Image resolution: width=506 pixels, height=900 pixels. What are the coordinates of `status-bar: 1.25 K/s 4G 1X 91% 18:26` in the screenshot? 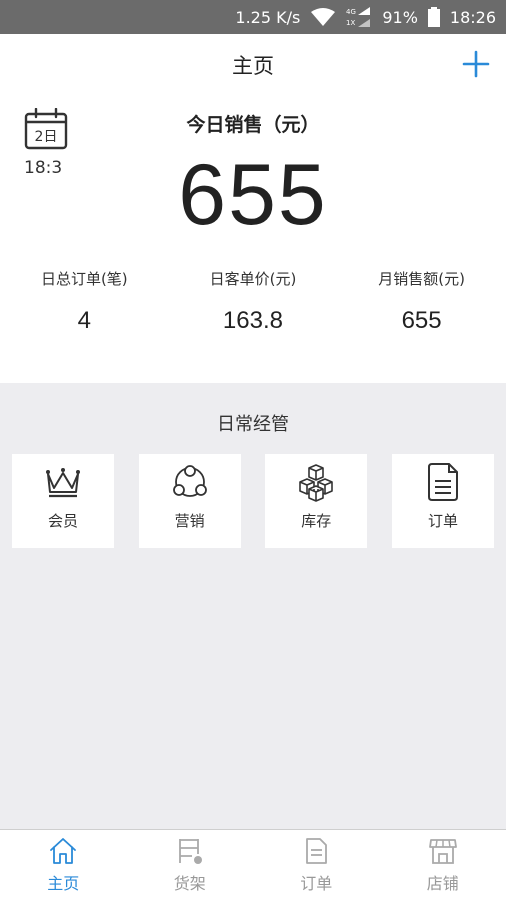 It's located at (253, 17).